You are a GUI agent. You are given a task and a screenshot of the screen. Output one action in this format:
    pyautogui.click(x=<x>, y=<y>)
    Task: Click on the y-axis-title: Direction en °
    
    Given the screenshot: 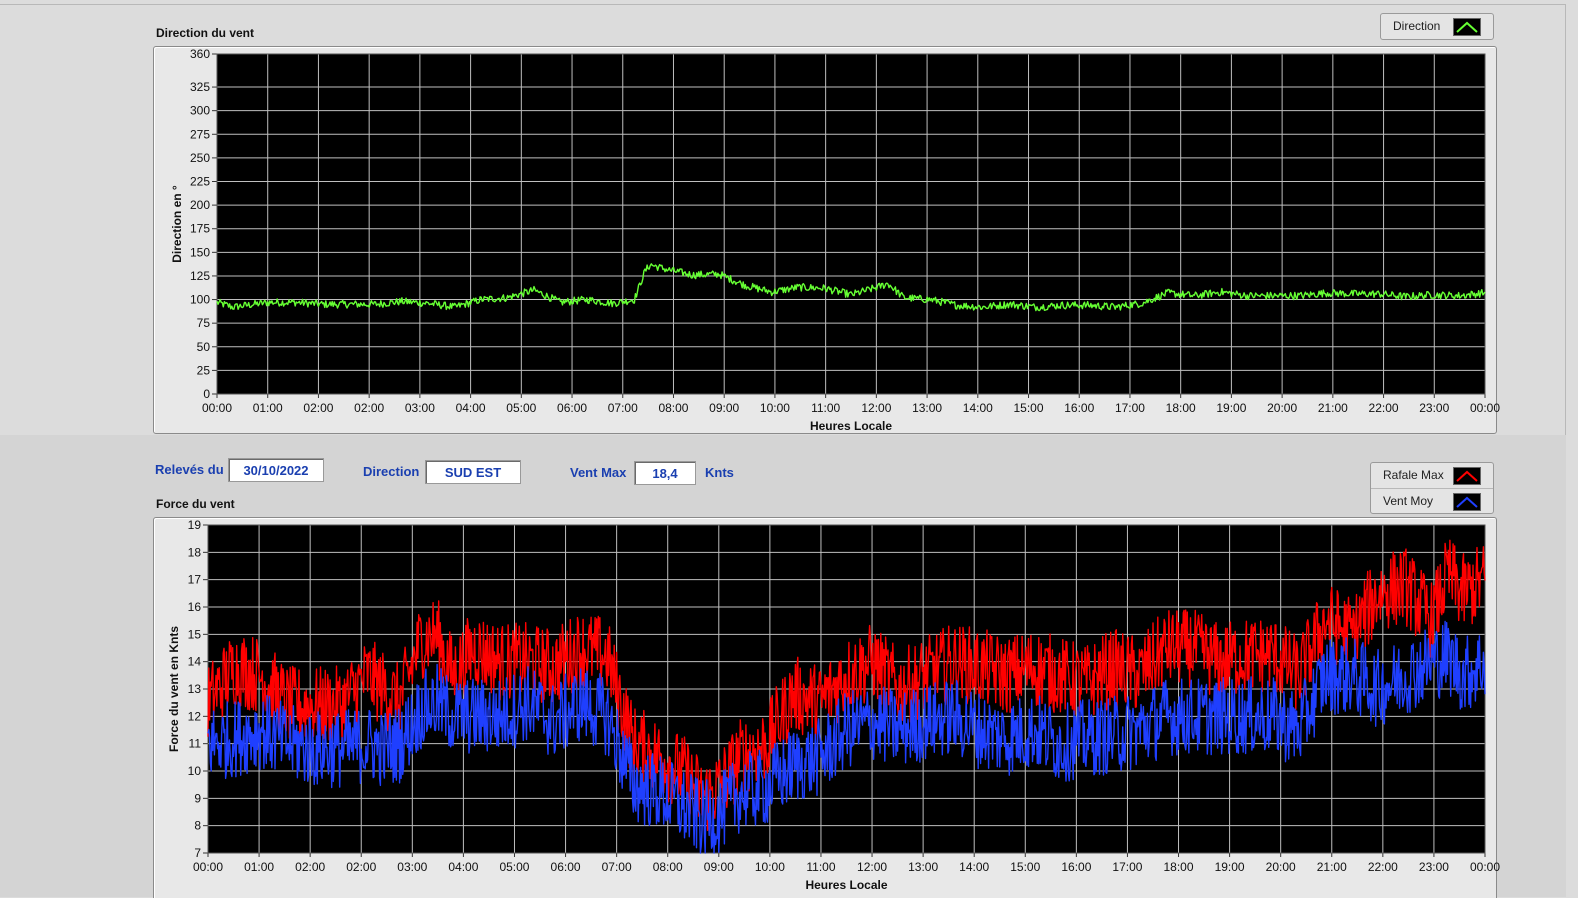 What is the action you would take?
    pyautogui.click(x=177, y=224)
    